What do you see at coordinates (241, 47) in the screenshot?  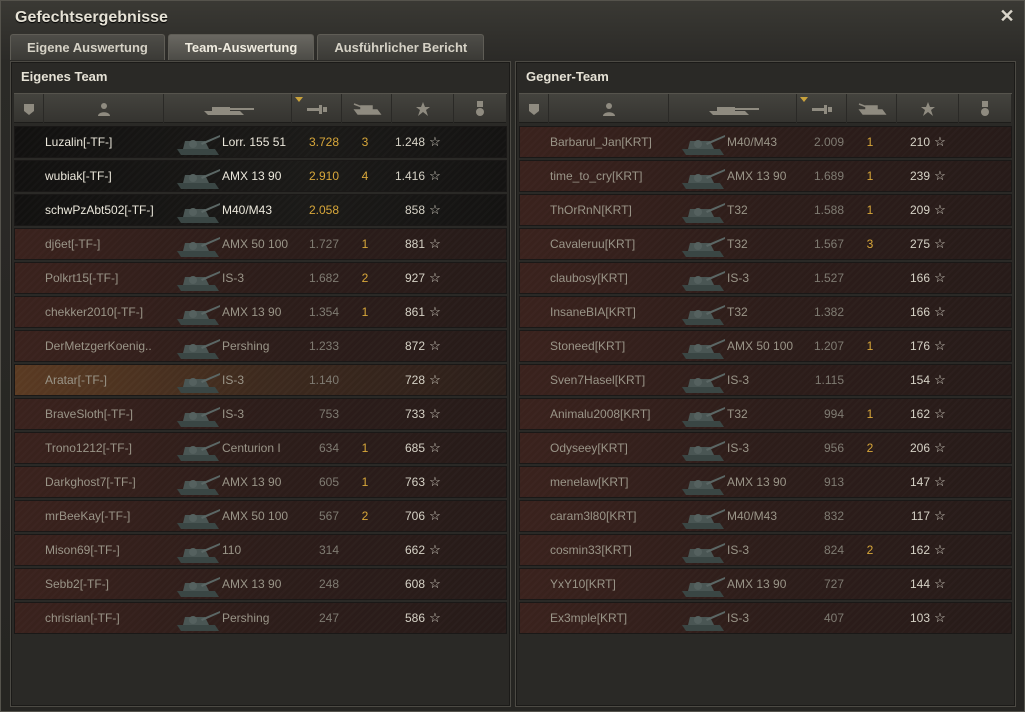 I see `tab-team-evaluation: Team-Auswertung` at bounding box center [241, 47].